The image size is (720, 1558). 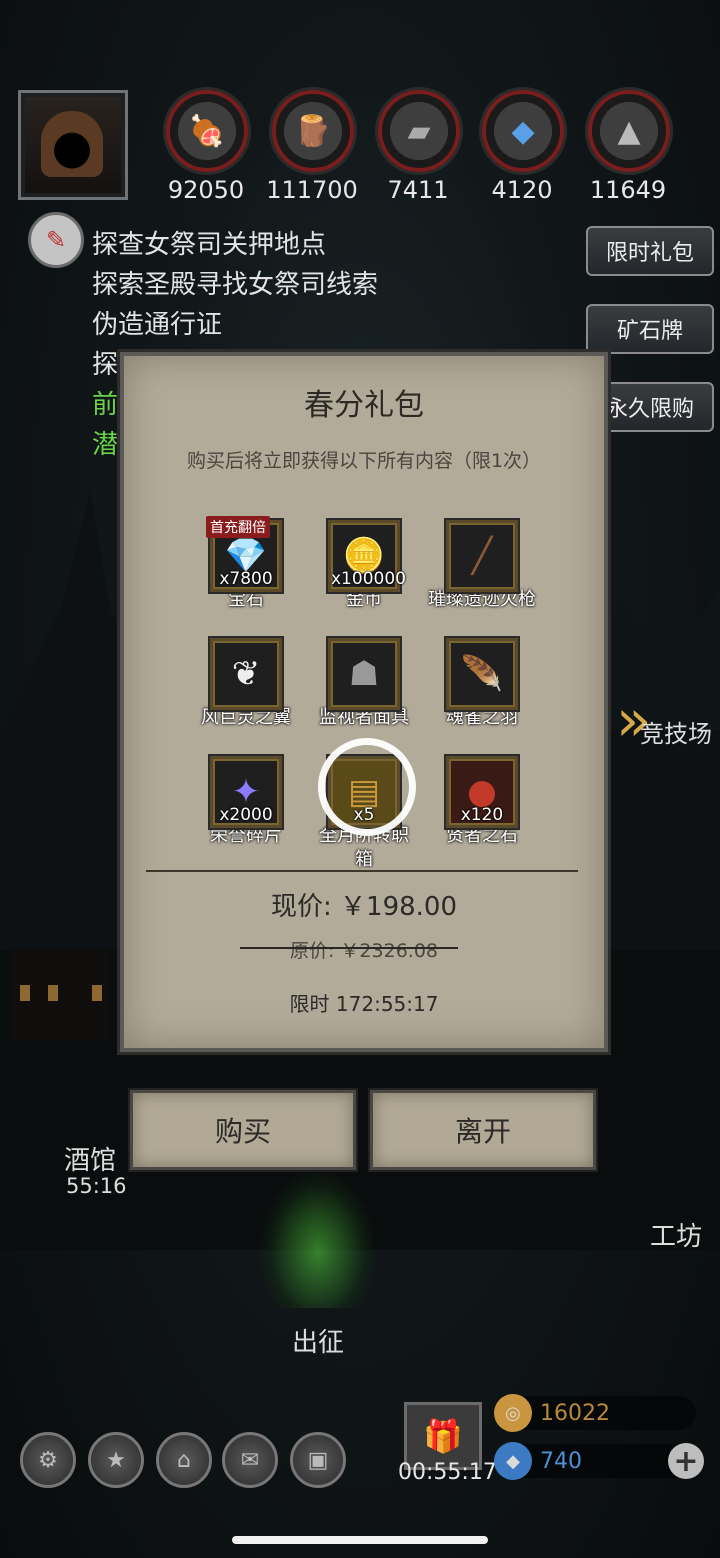 What do you see at coordinates (482, 792) in the screenshot?
I see `sage-stone-icon: ● x120` at bounding box center [482, 792].